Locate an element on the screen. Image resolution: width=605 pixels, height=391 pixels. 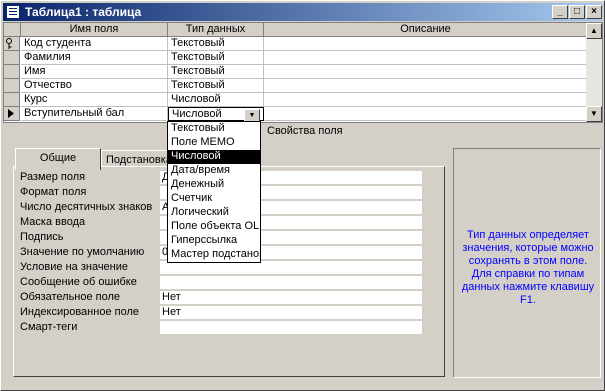
col-header-data-type: Тип данных is located at coordinates (216, 30).